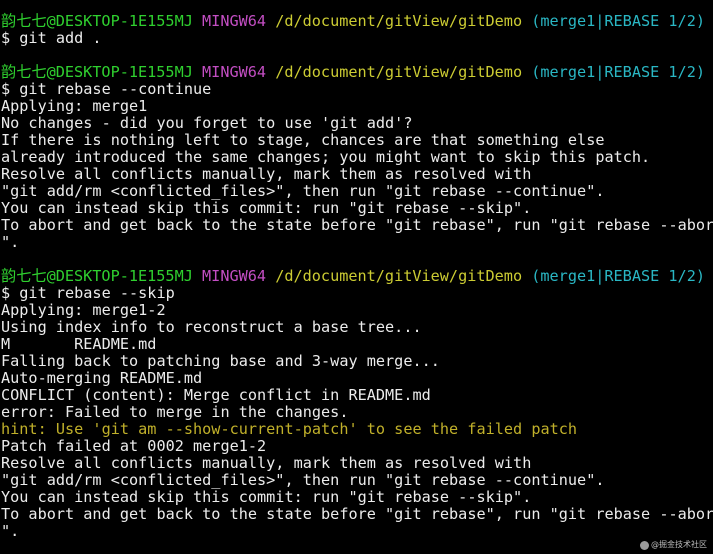 The image size is (713, 554). I want to click on command-line: $ git rebase --continue, so click(106, 89).